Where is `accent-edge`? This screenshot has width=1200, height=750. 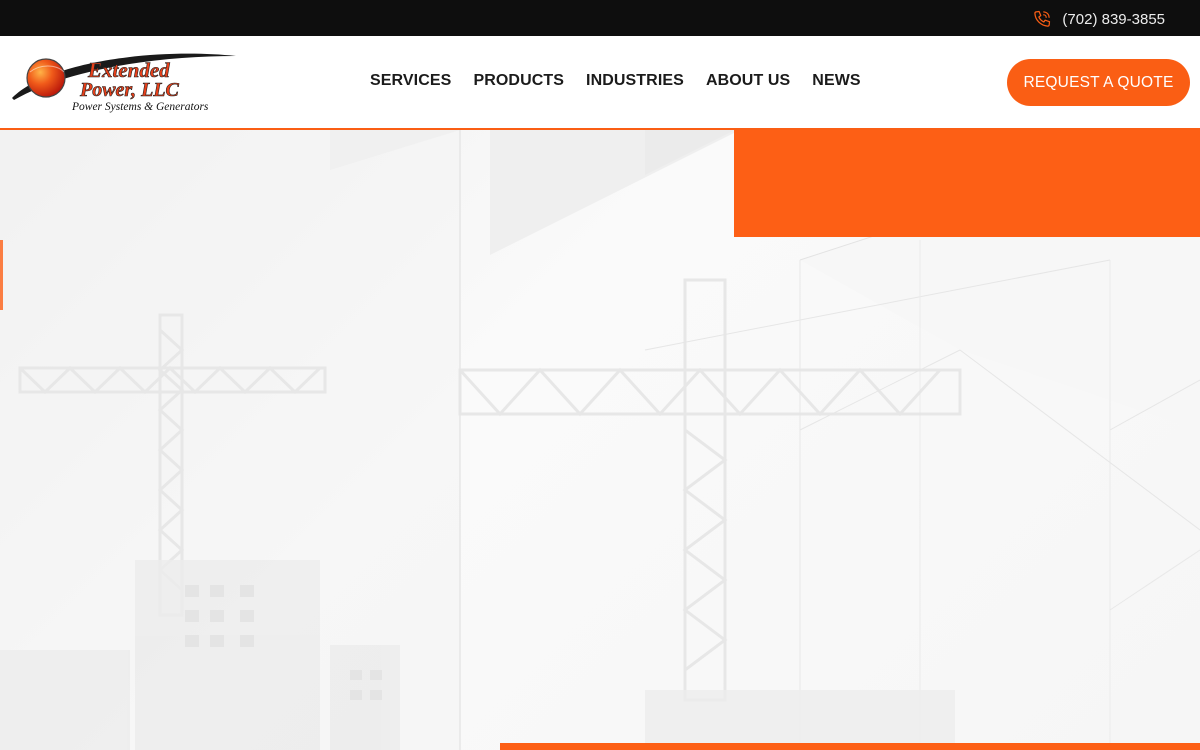 accent-edge is located at coordinates (1, 275).